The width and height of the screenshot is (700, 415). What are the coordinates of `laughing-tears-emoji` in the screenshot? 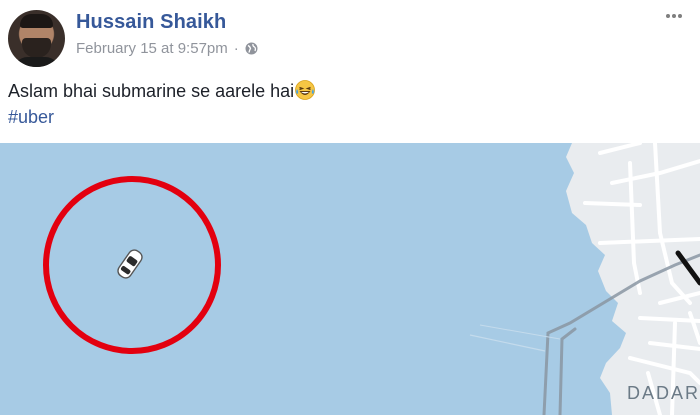 It's located at (305, 90).